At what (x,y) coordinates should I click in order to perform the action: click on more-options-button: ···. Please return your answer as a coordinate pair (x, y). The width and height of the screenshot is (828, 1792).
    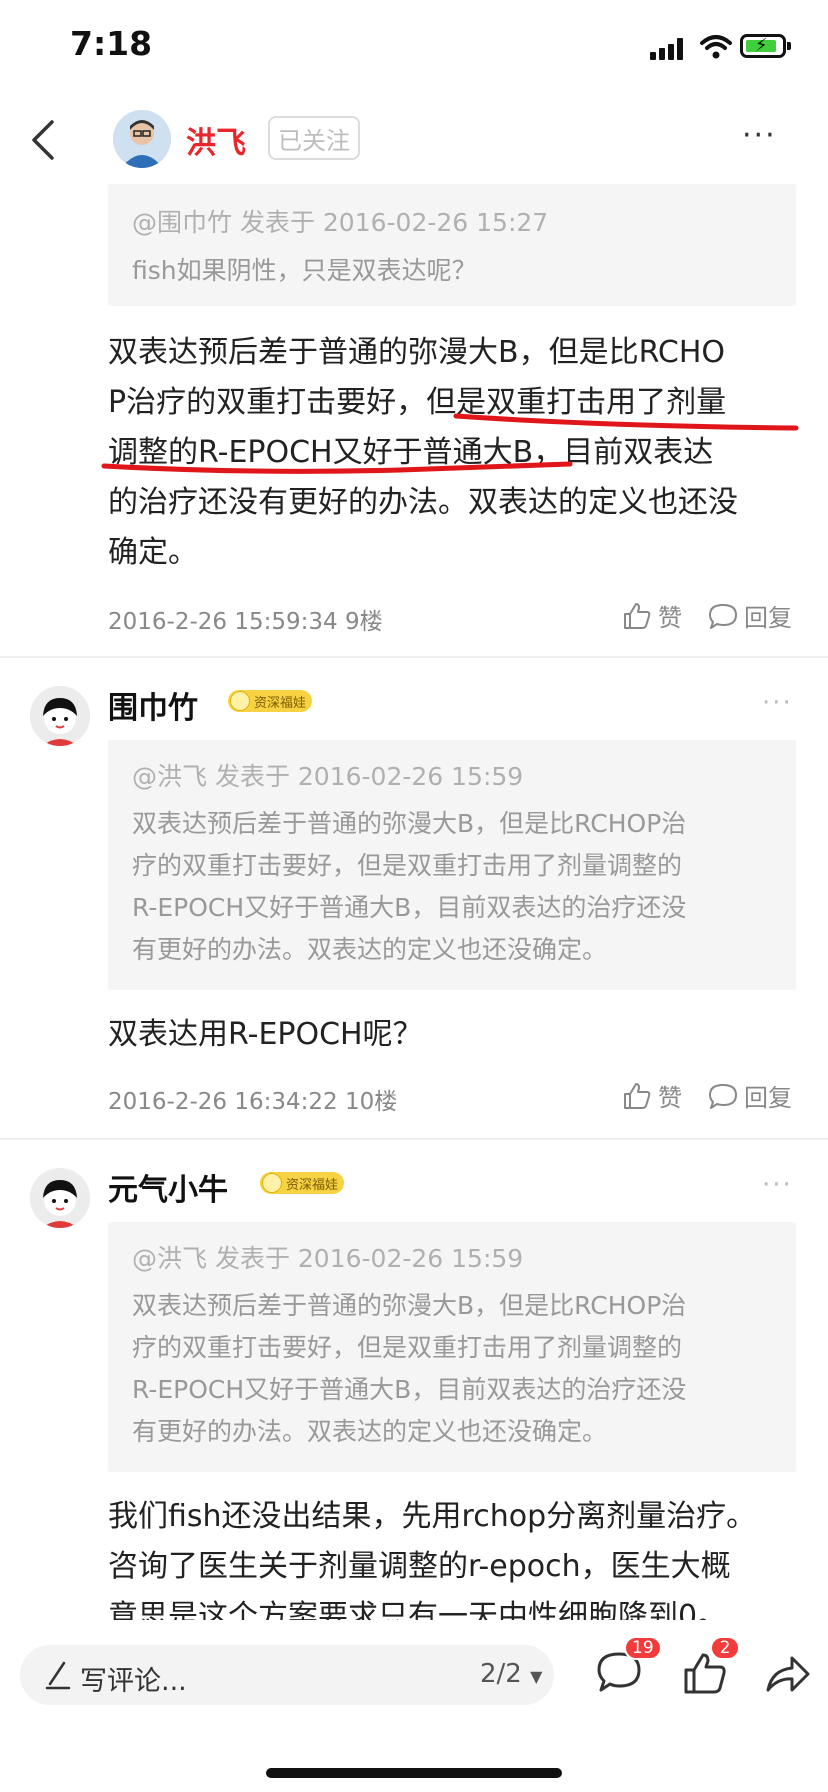
    Looking at the image, I should click on (759, 135).